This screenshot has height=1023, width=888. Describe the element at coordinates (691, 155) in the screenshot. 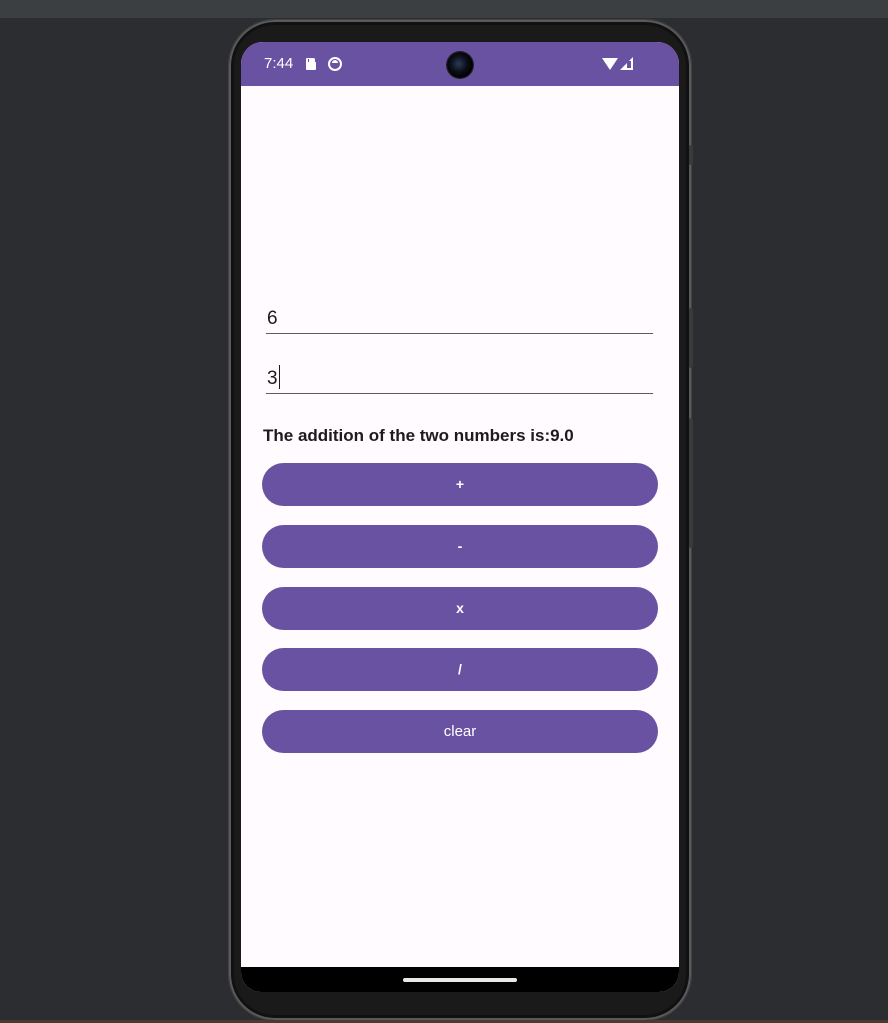

I see `device-side-button` at that location.